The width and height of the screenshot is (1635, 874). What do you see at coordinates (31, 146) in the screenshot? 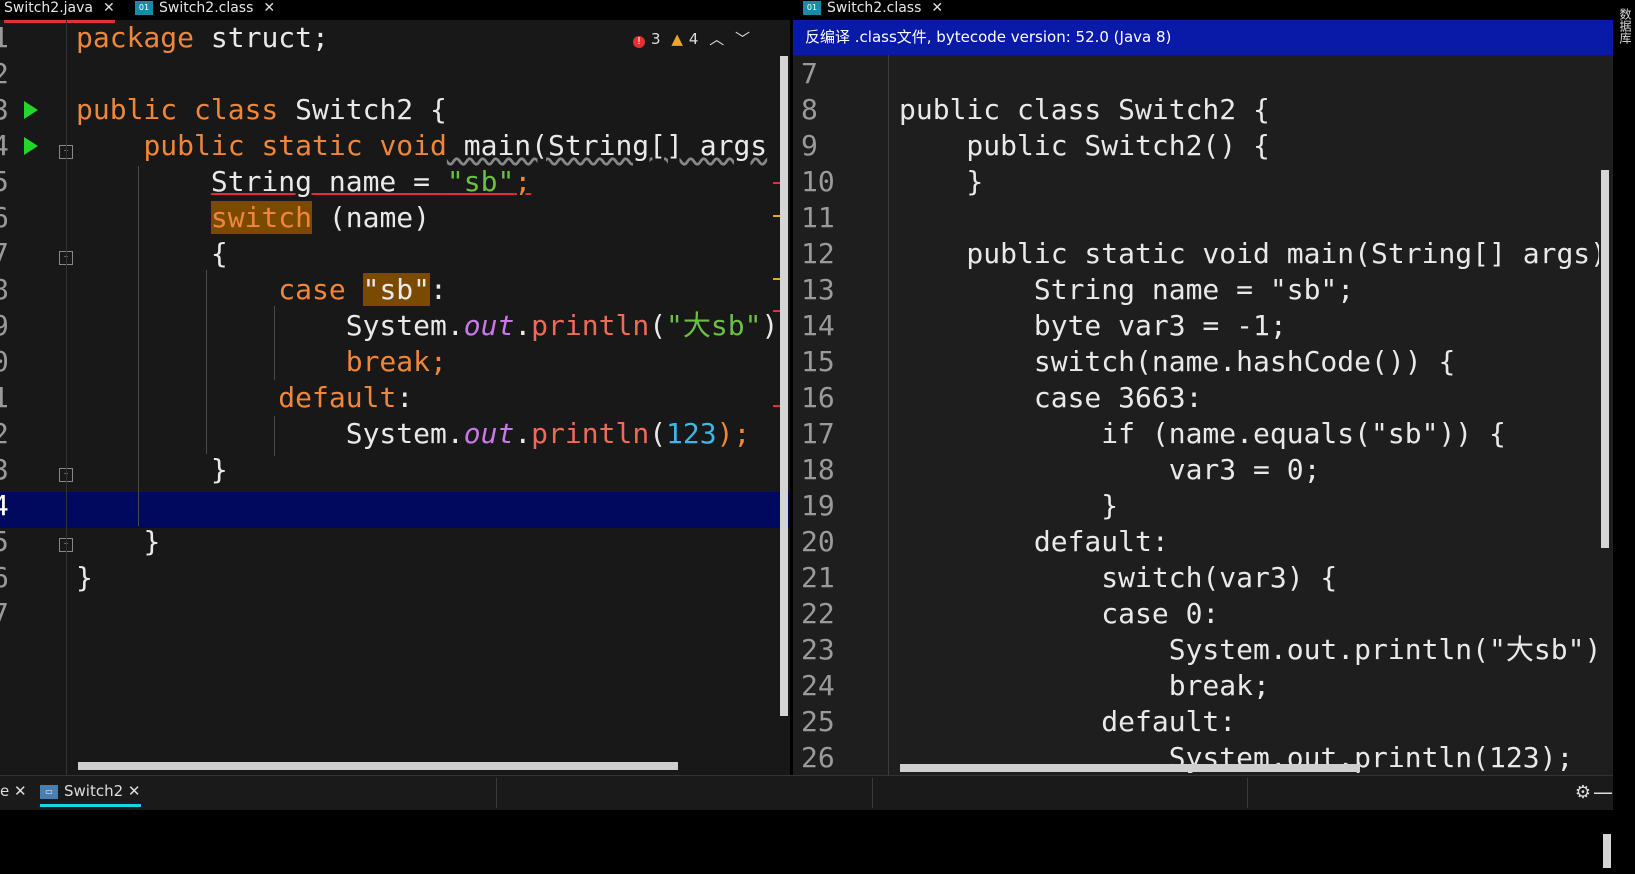
I see `run-main-icon` at bounding box center [31, 146].